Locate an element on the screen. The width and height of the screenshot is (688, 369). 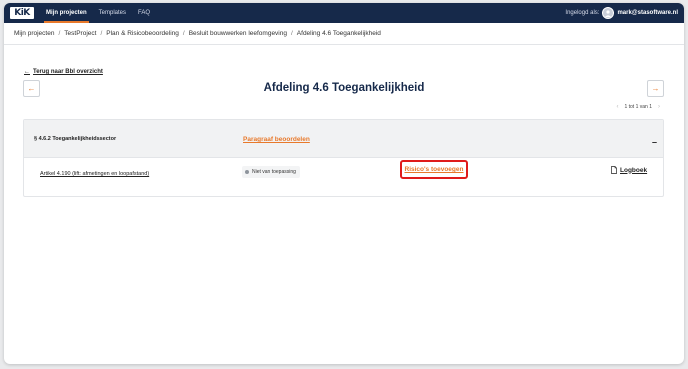
status-label: Niet van toepassing is located at coordinates (274, 172).